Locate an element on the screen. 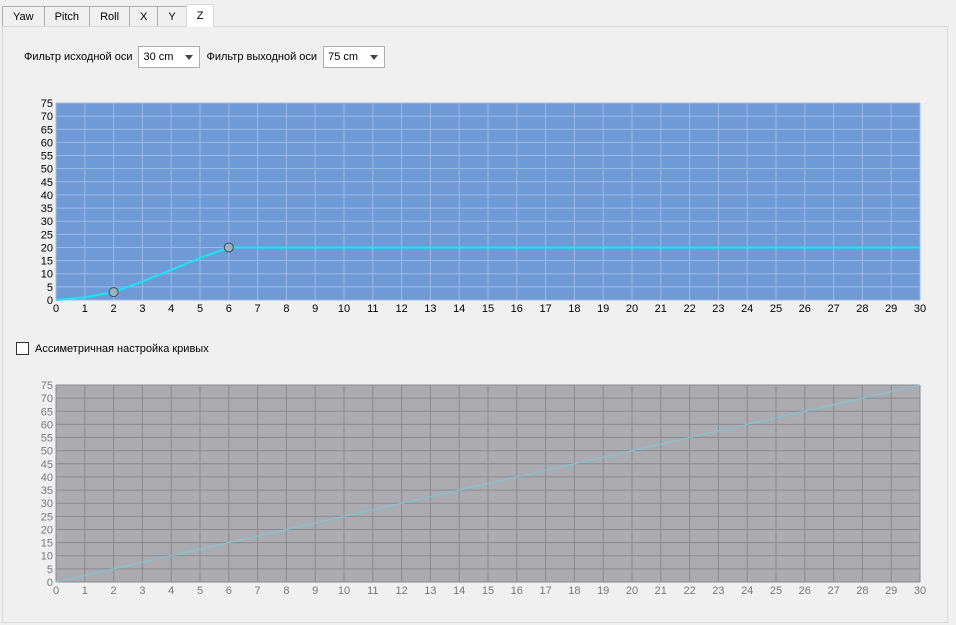 Image resolution: width=956 pixels, height=625 pixels. alt-x-tick-label: 11 is located at coordinates (372, 591).